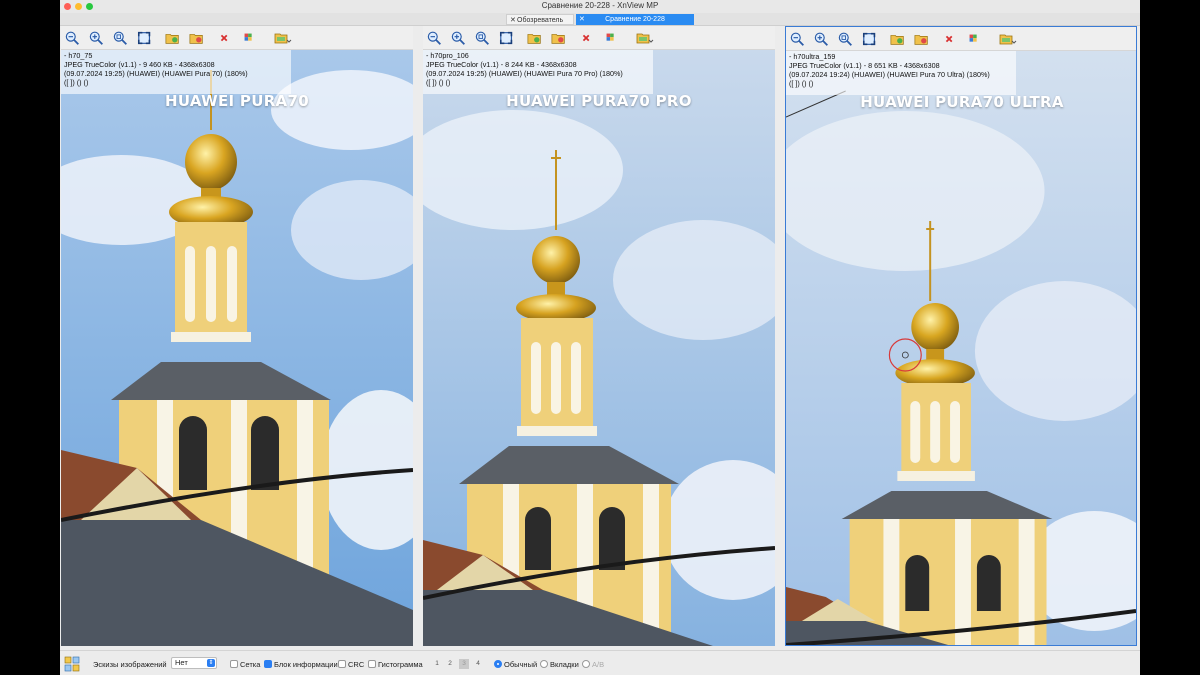  Describe the element at coordinates (181, 662) in the screenshot. I see `thumbnails-select-value: Нет` at that location.